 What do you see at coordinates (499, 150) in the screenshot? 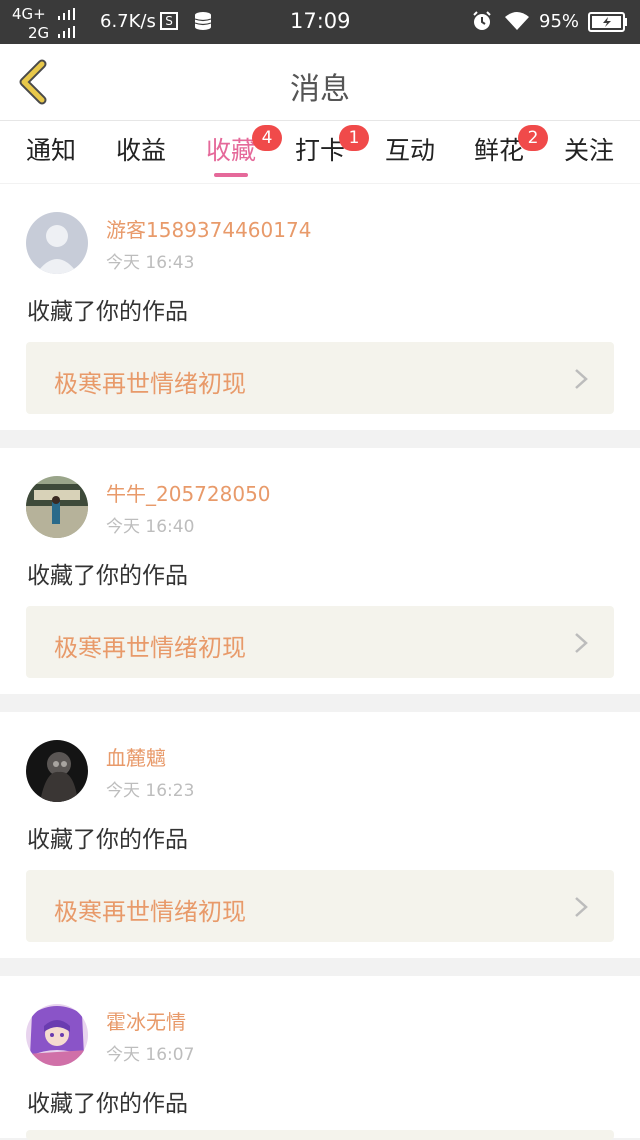
I see `tab-label: 鲜花` at bounding box center [499, 150].